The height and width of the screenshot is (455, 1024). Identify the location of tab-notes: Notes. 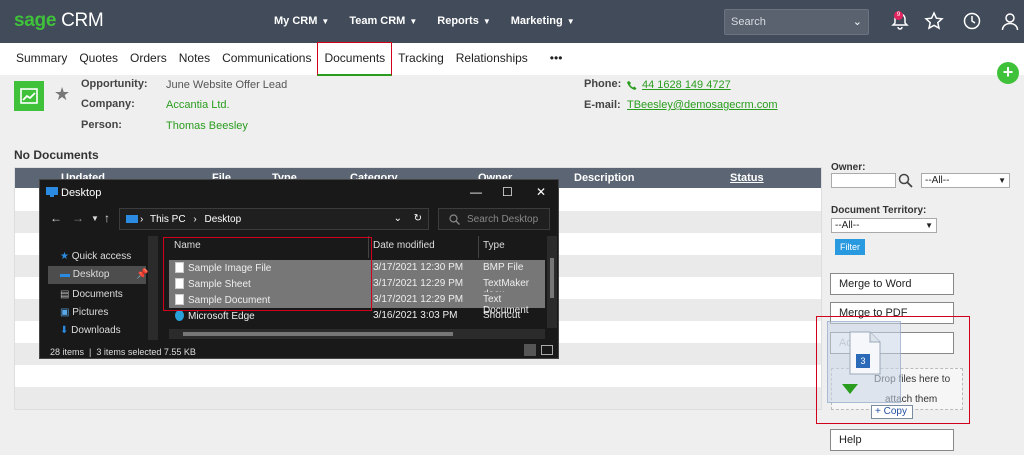
(194, 59).